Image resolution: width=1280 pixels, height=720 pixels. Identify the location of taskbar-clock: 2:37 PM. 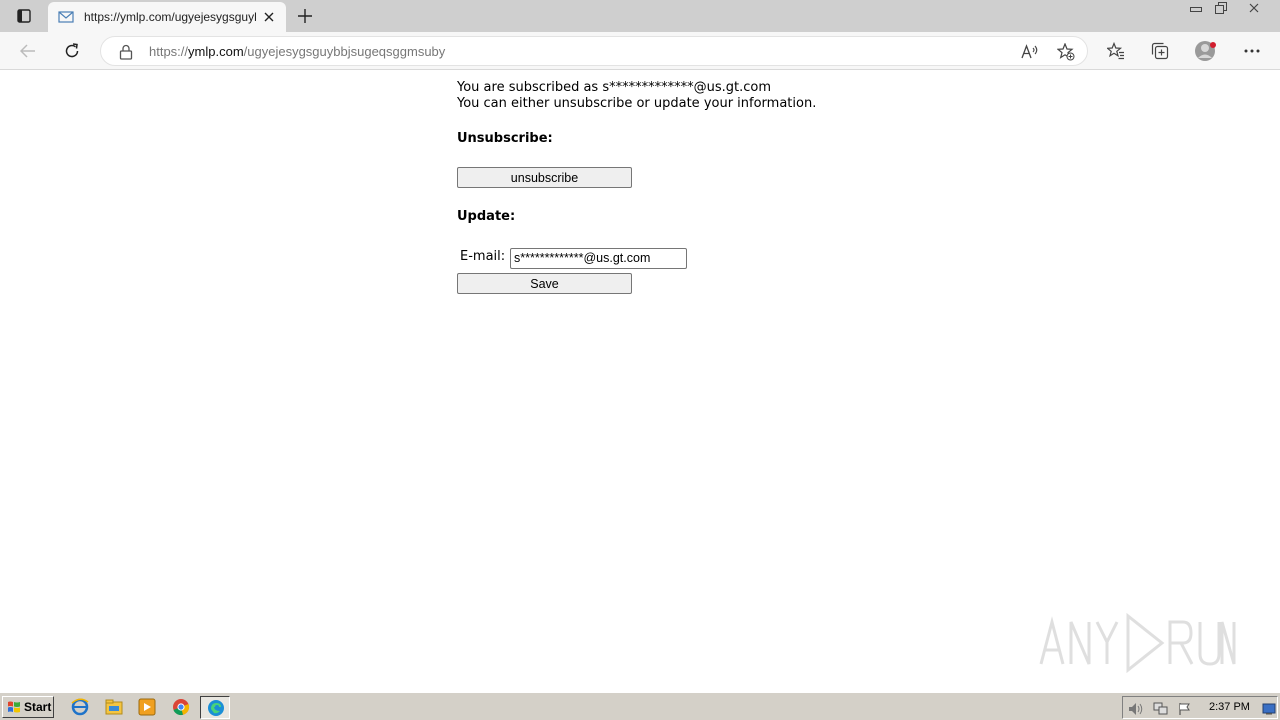
(1229, 707).